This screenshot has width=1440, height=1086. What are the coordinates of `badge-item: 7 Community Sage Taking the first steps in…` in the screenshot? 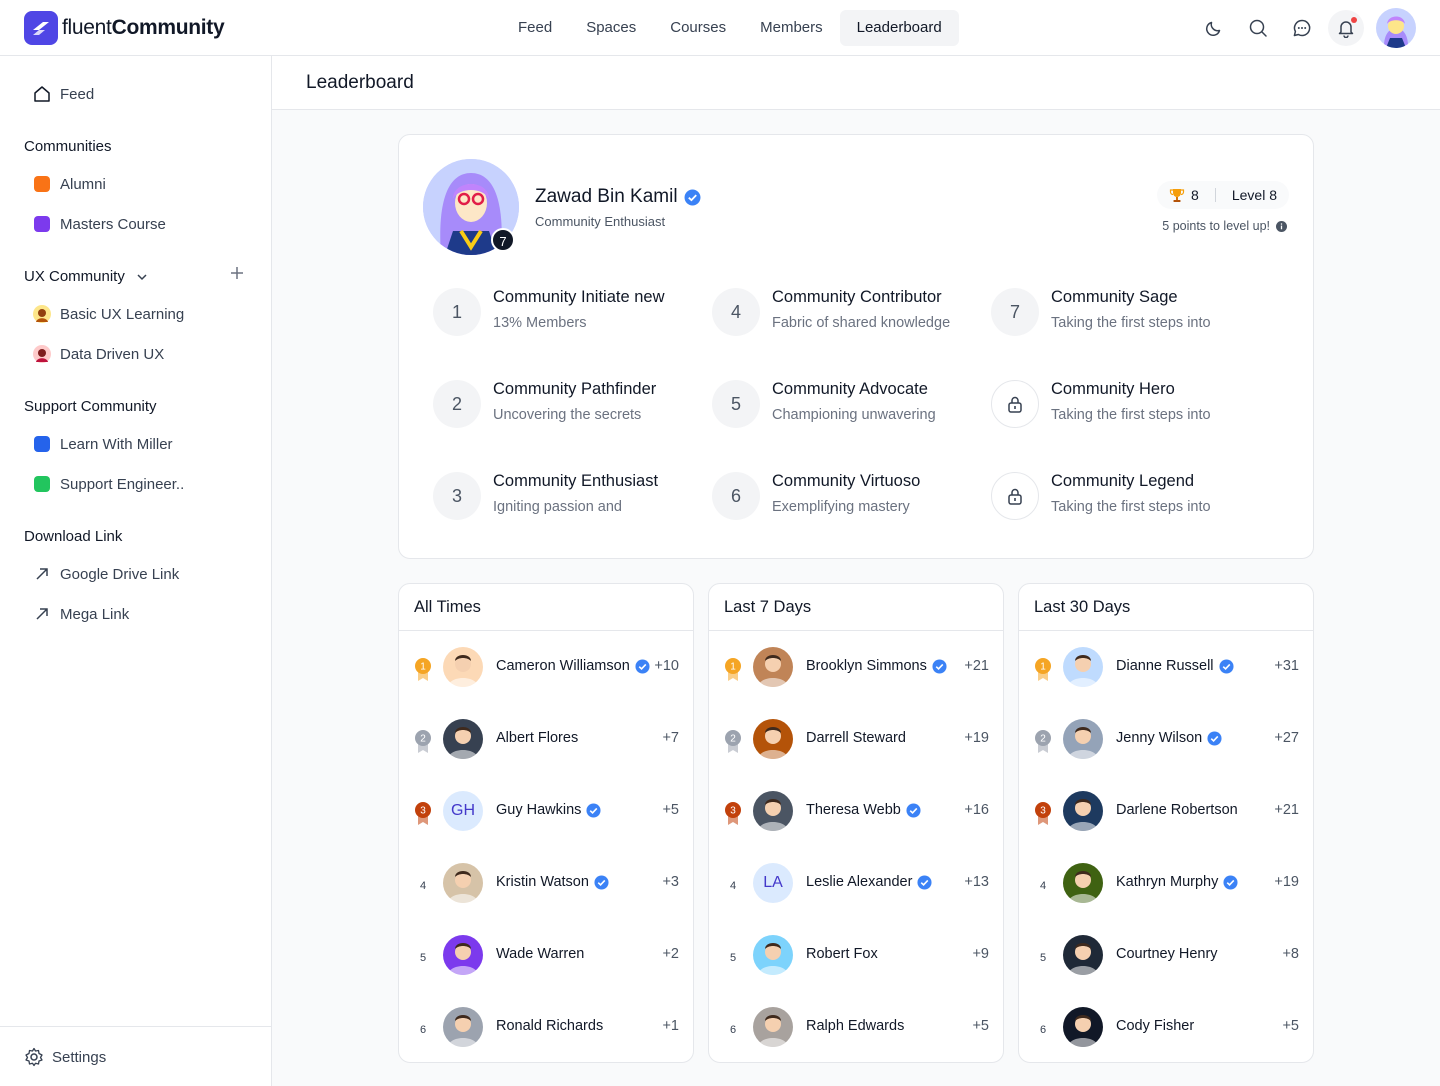 It's located at (1126, 312).